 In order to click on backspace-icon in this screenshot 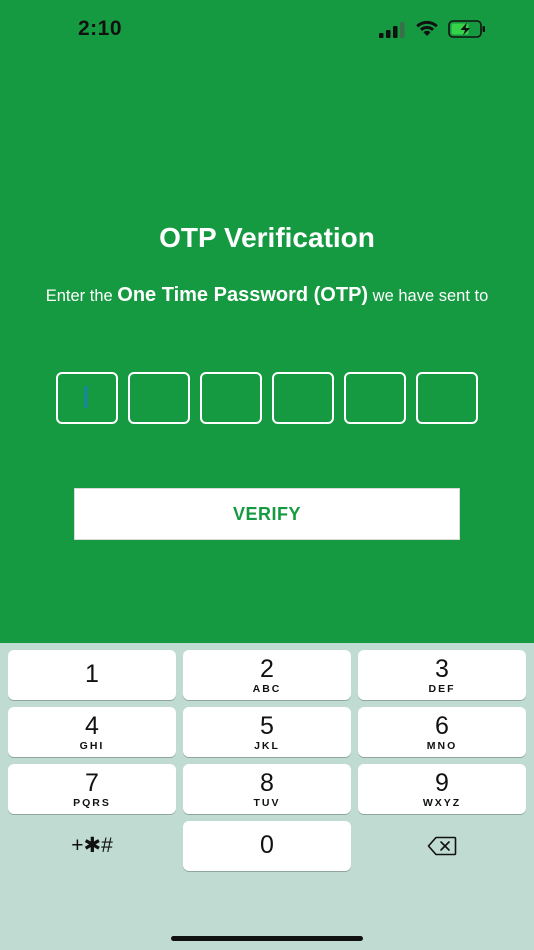, I will do `click(442, 846)`.